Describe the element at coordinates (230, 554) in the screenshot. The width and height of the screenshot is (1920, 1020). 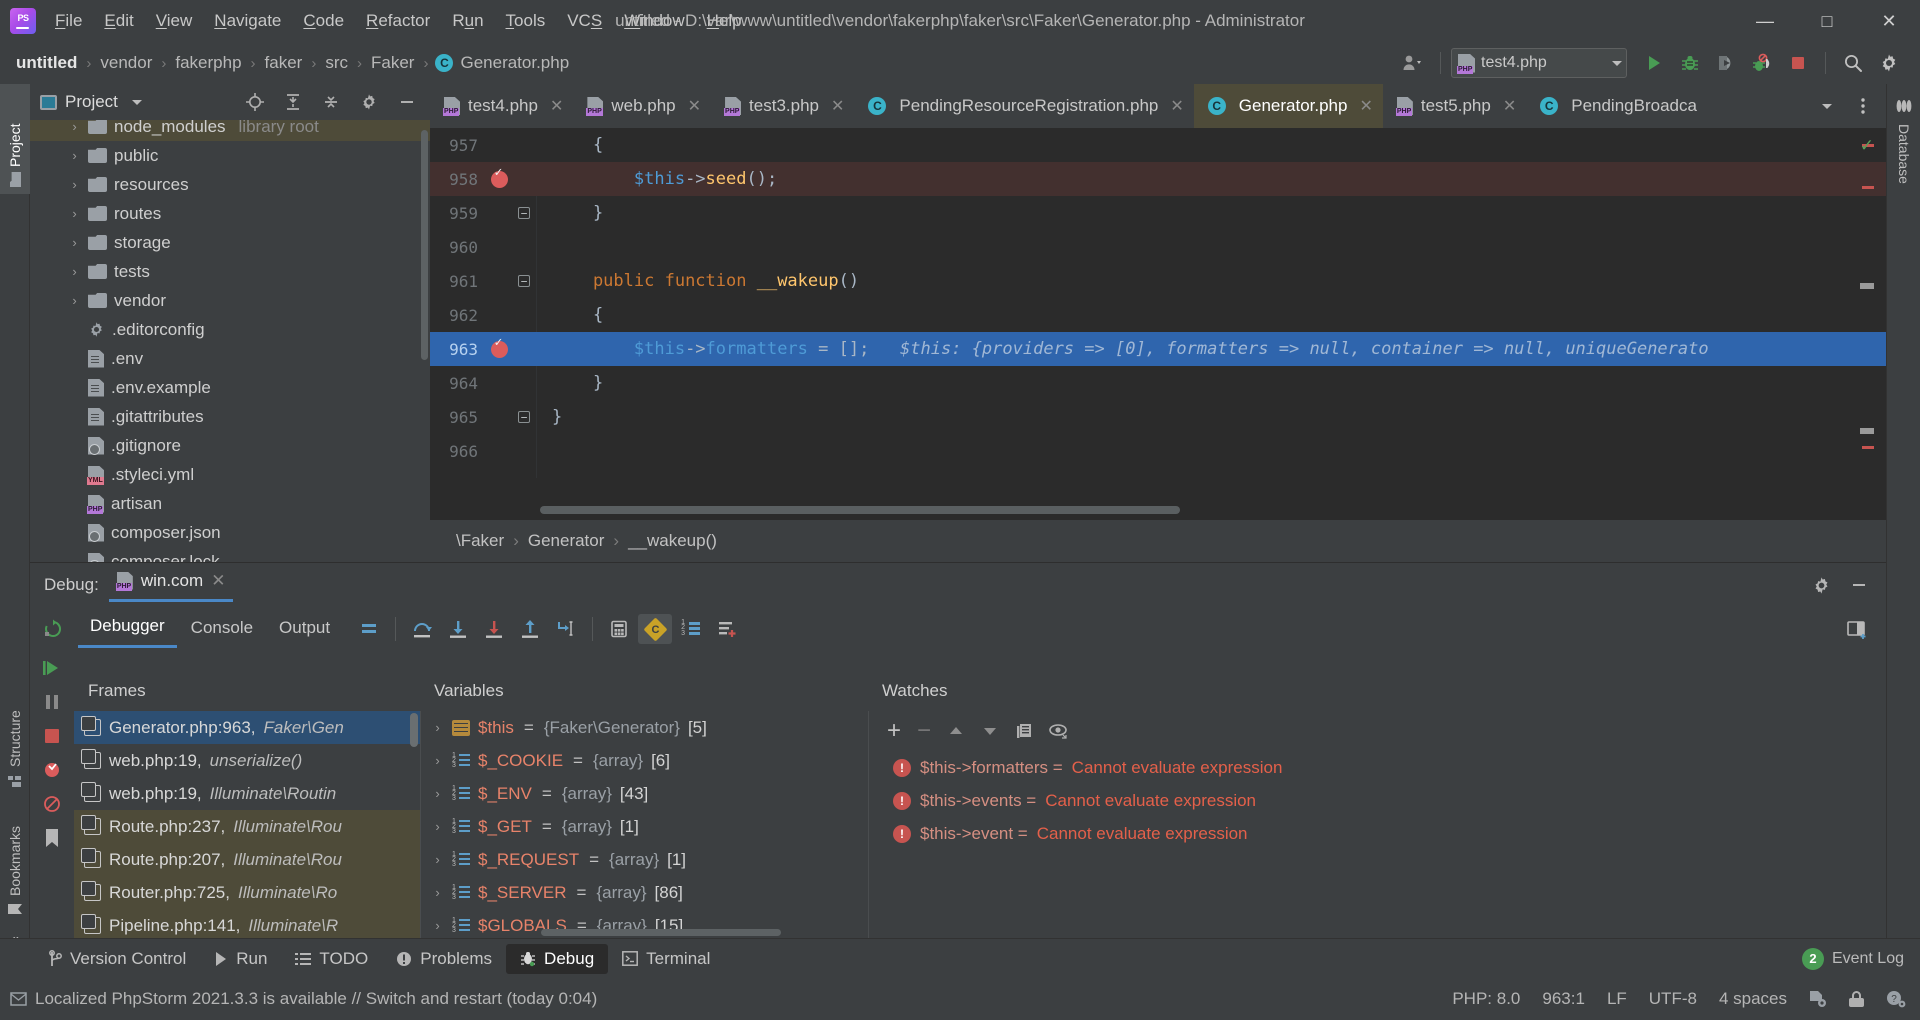
I see `tree-item-composer-lock: › composer.lock` at that location.